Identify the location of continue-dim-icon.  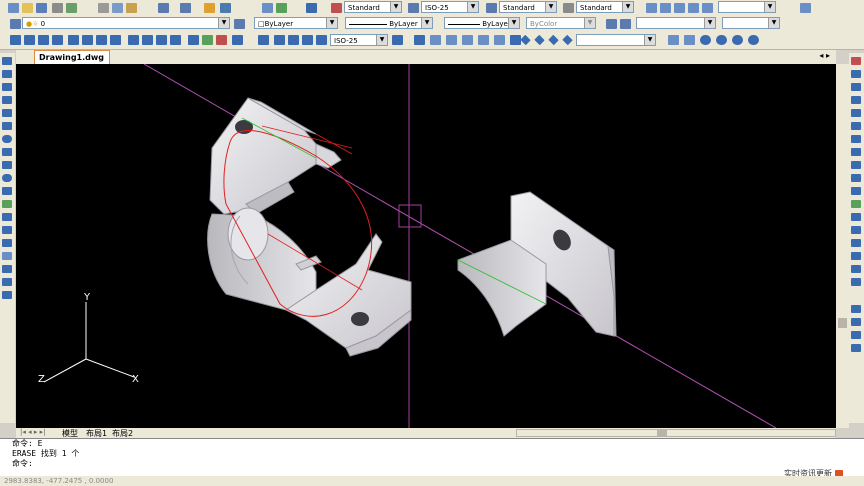
(161, 40).